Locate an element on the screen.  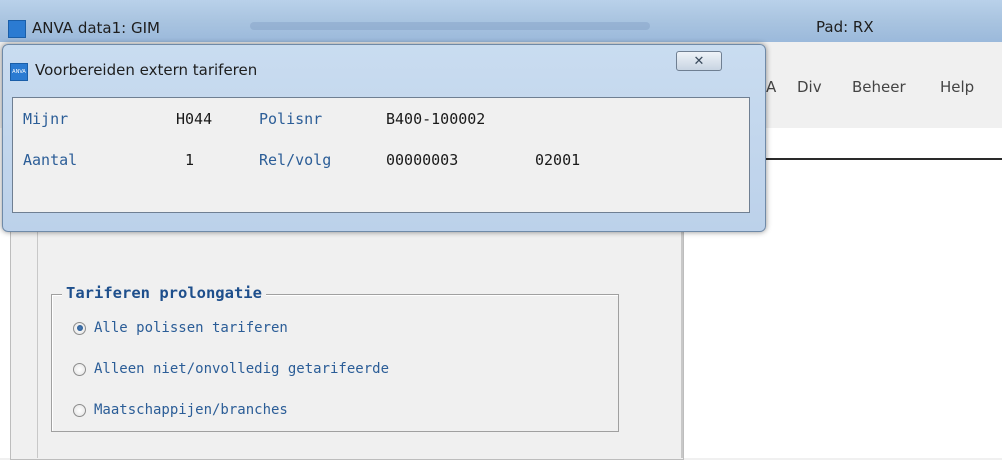
mijnr-value: H044 is located at coordinates (194, 119).